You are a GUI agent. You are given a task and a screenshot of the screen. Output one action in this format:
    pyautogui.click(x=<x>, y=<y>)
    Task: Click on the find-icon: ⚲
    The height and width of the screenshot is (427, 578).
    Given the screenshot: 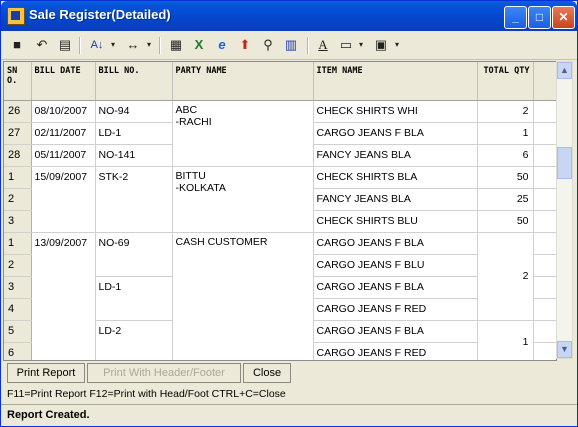 What is the action you would take?
    pyautogui.click(x=268, y=45)
    